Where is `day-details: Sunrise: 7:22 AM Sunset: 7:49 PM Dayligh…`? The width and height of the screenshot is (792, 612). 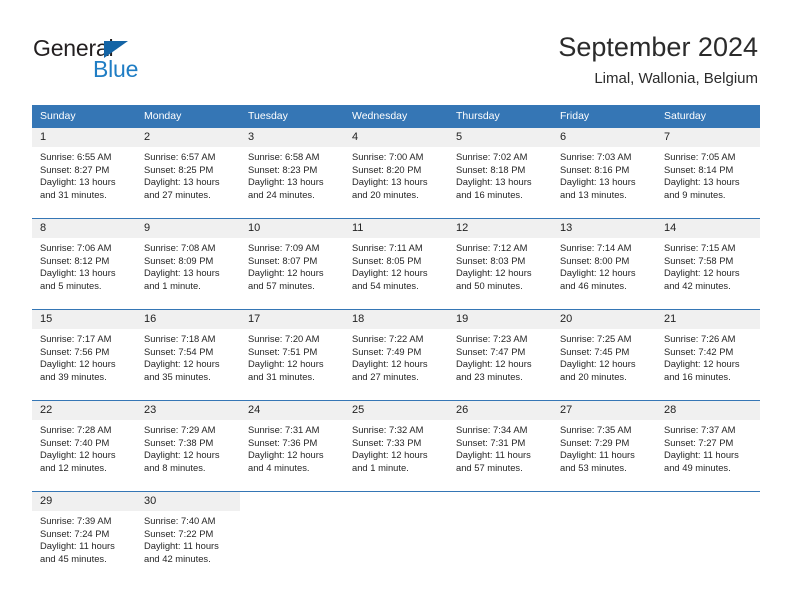 day-details: Sunrise: 7:22 AM Sunset: 7:49 PM Dayligh… is located at coordinates (396, 356).